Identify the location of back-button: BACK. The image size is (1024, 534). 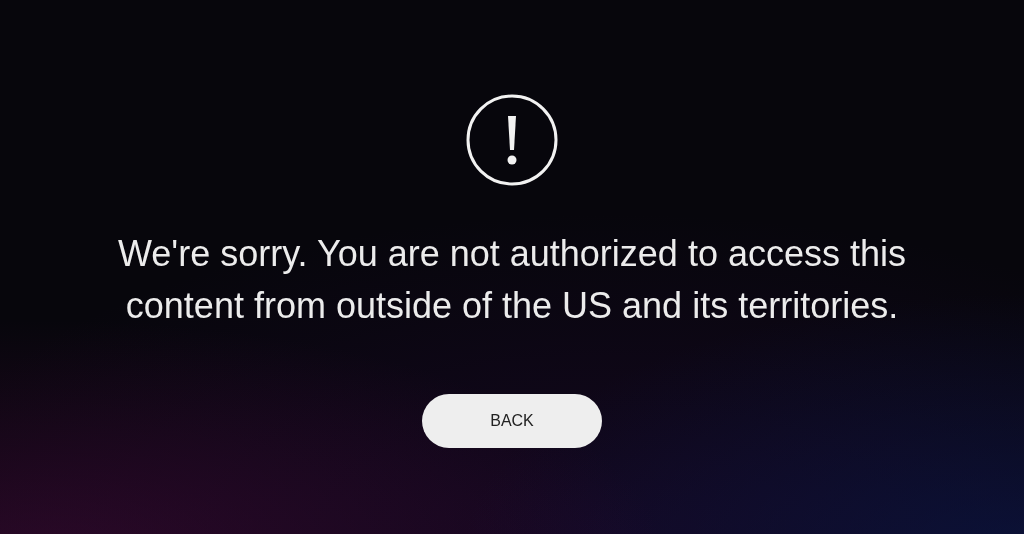
(512, 421).